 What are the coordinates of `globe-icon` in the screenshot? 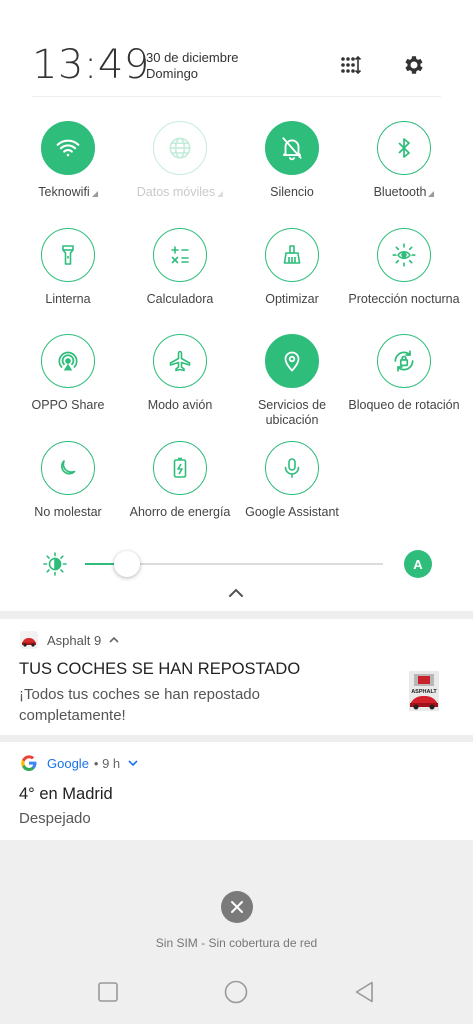 It's located at (180, 148).